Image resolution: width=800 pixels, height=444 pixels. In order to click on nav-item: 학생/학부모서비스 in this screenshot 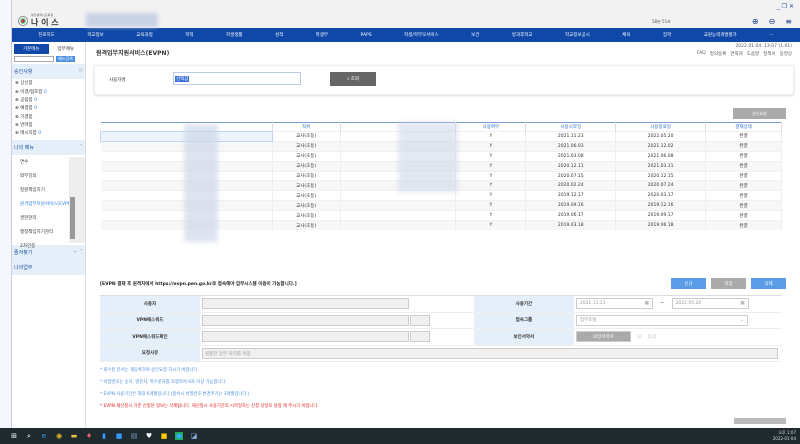, I will do `click(421, 35)`.